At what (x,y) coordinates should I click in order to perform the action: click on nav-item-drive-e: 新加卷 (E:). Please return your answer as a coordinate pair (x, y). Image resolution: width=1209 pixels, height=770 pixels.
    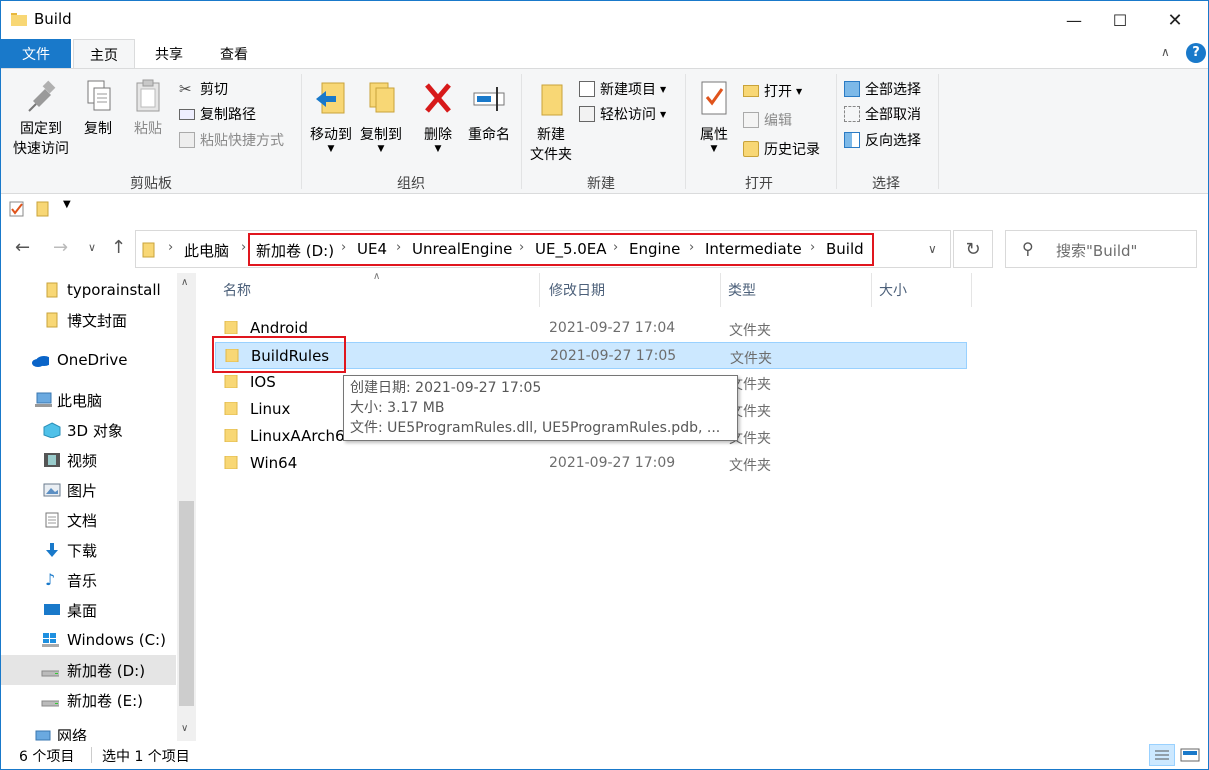
    Looking at the image, I should click on (88, 700).